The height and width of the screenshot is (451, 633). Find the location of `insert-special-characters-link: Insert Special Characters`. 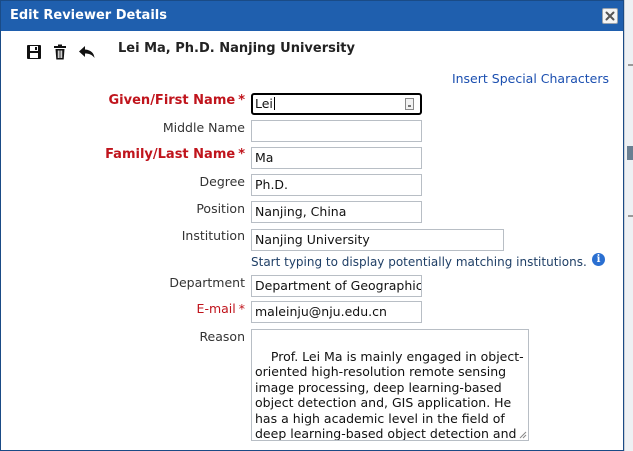

insert-special-characters-link: Insert Special Characters is located at coordinates (530, 78).